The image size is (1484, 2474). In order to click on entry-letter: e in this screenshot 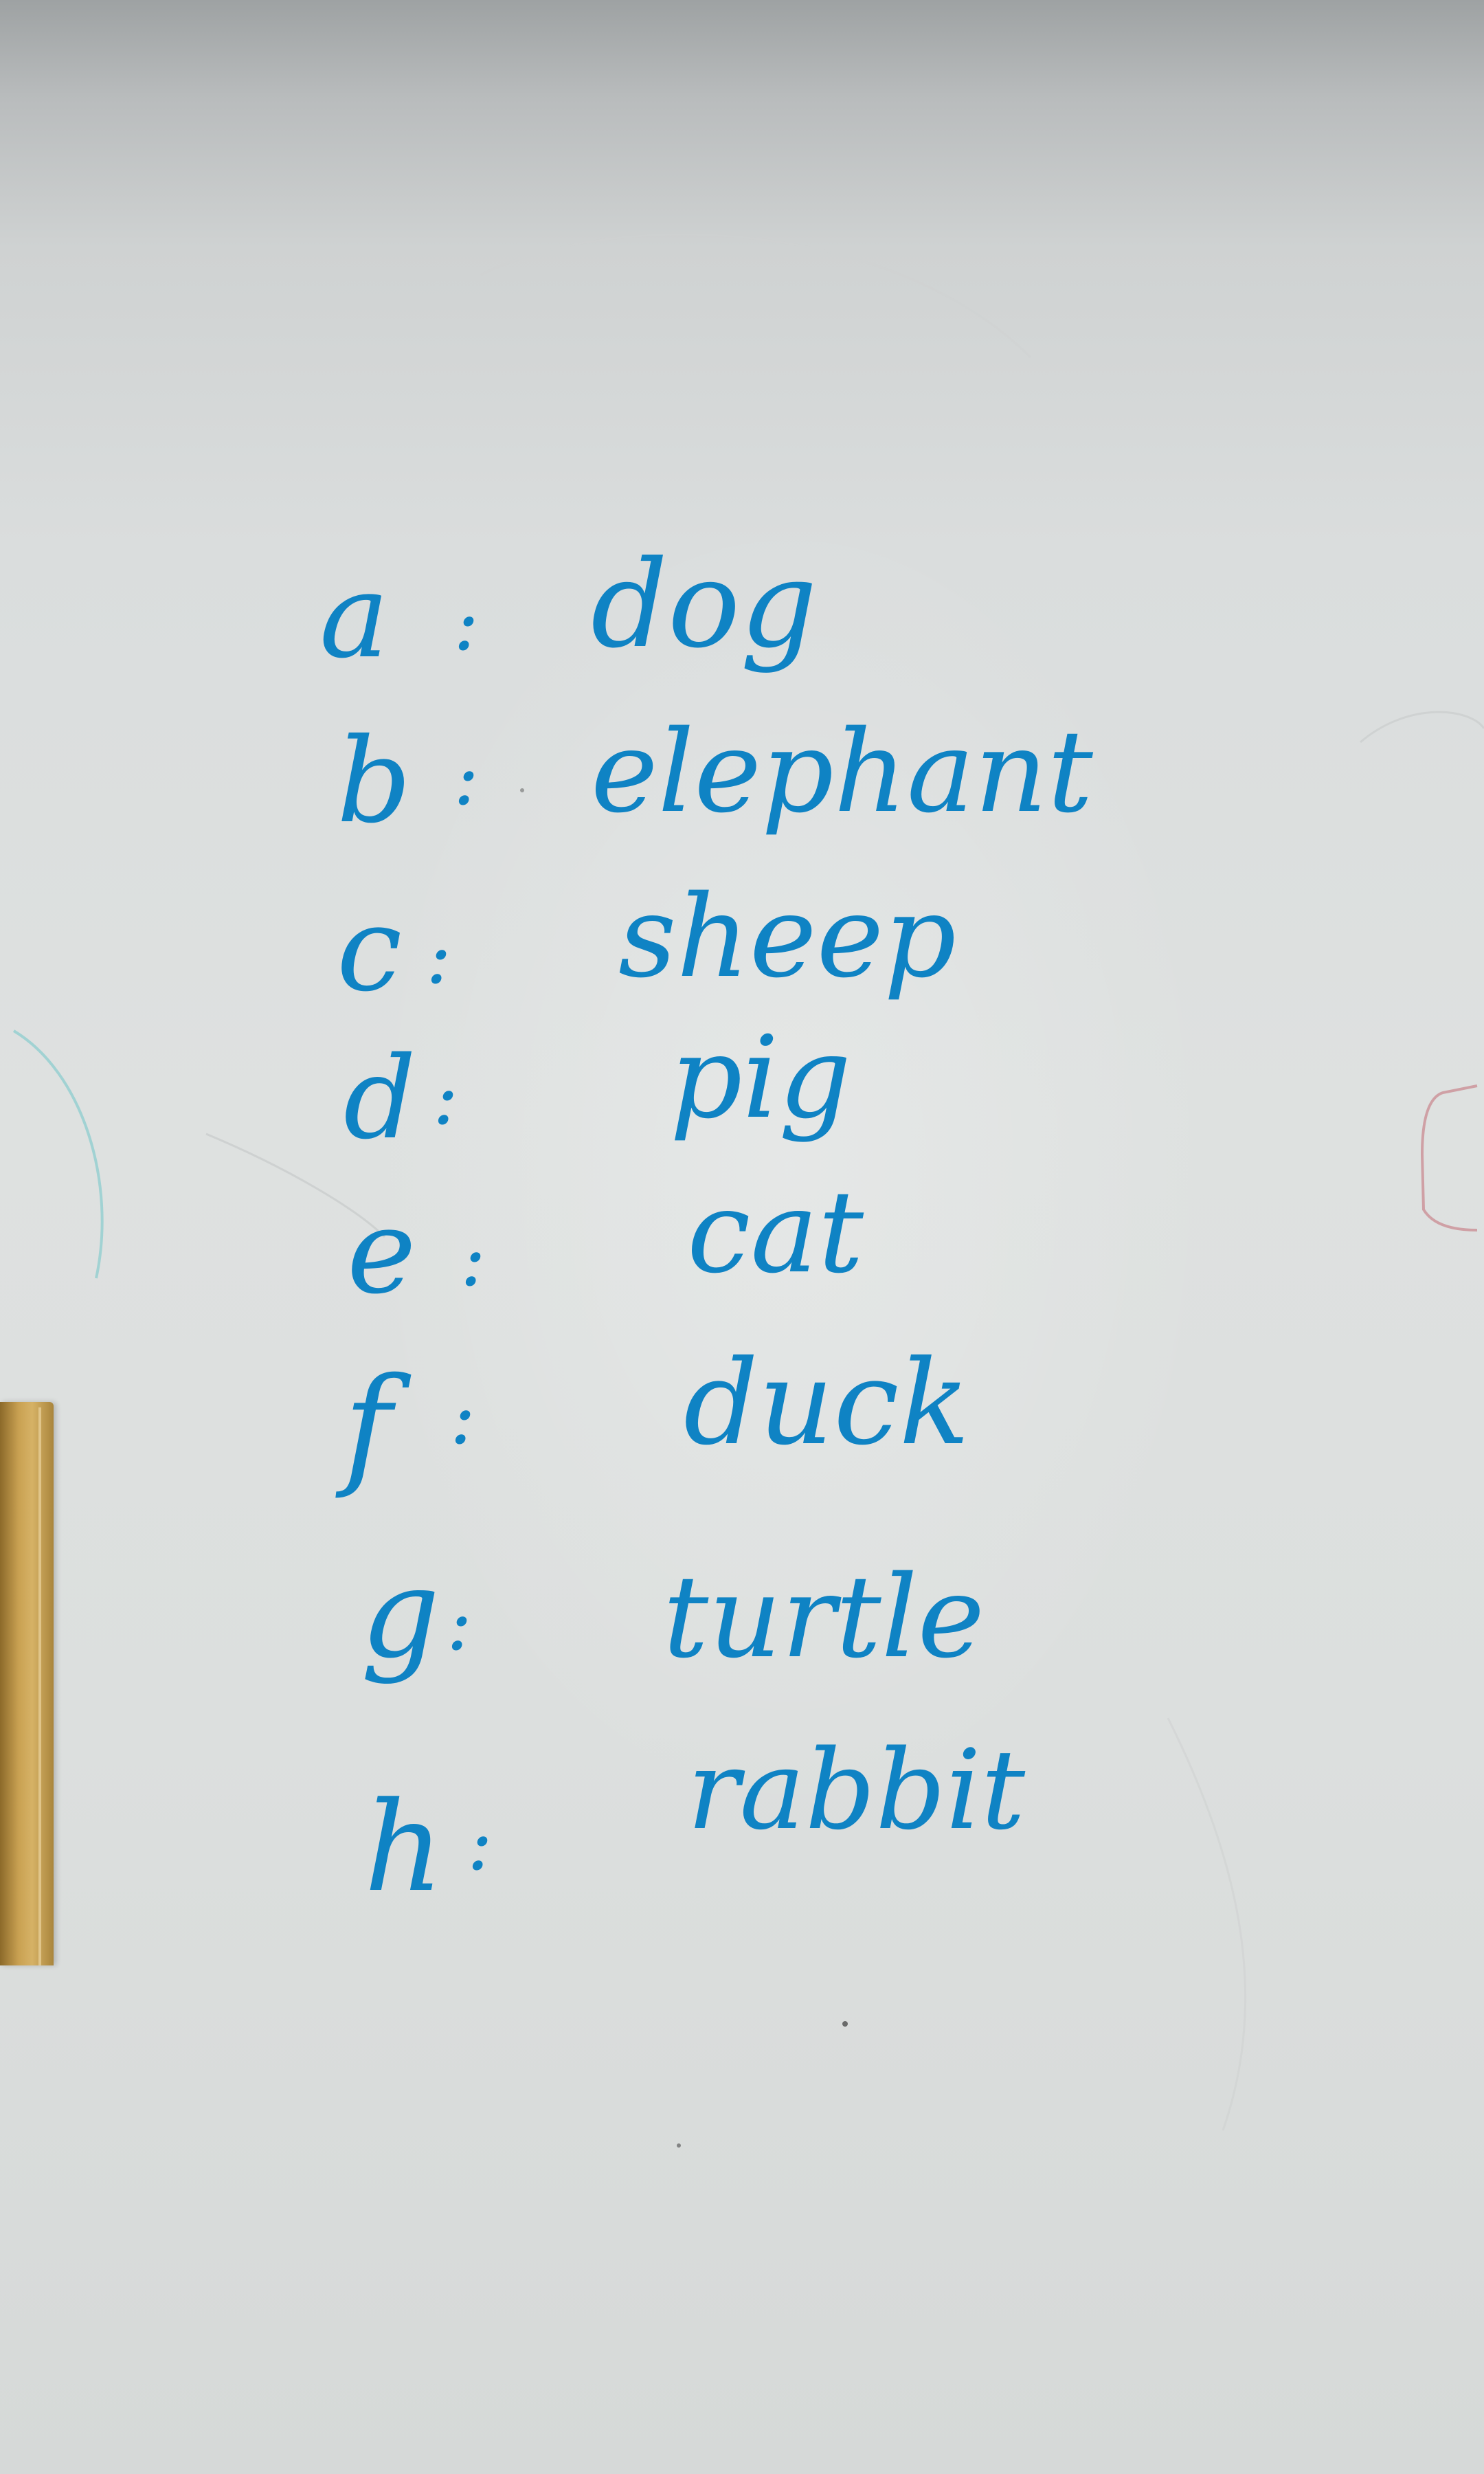, I will do `click(381, 1252)`.